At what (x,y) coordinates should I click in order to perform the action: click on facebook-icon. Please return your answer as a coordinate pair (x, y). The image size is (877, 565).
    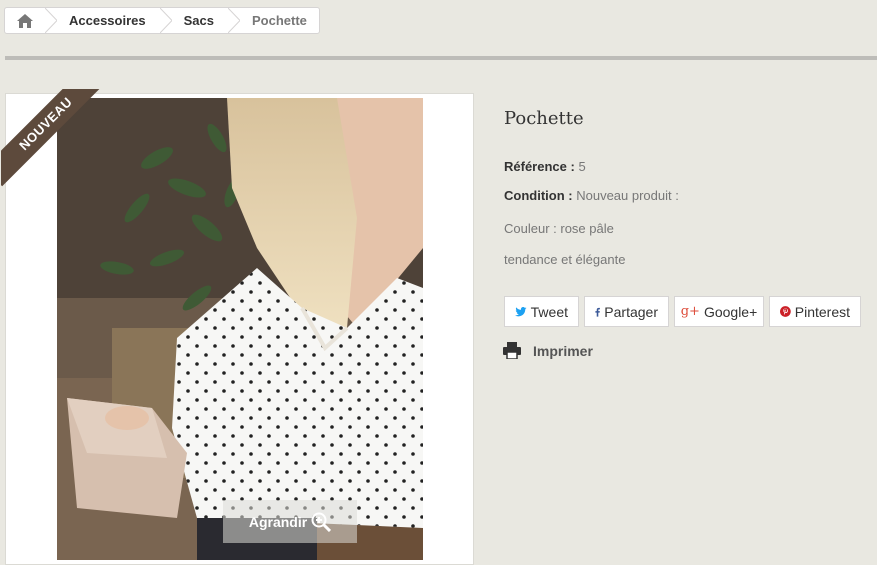
    Looking at the image, I should click on (597, 312).